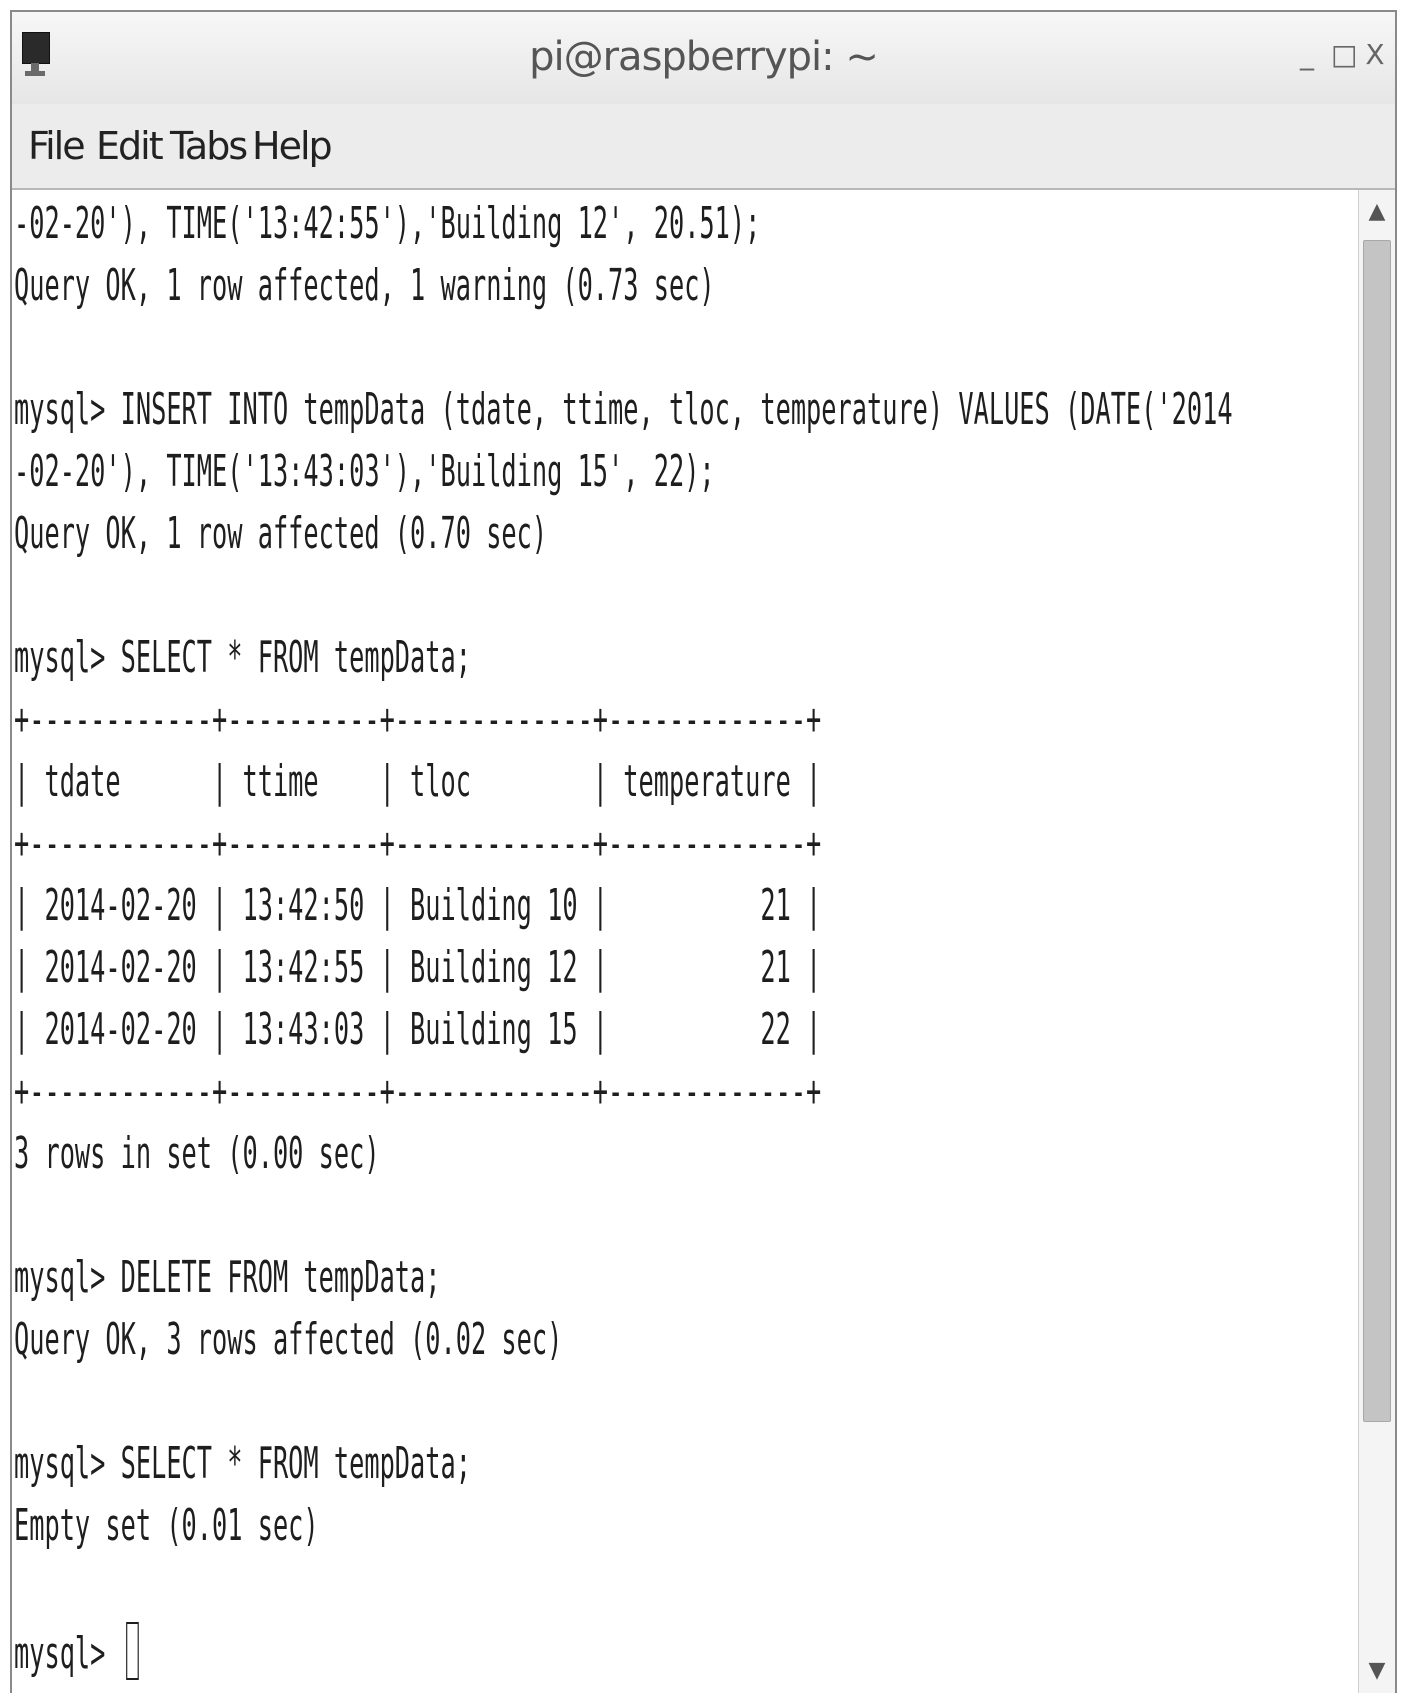 The width and height of the screenshot is (1408, 1693). Describe the element at coordinates (1344, 55) in the screenshot. I see `maximize-button: □` at that location.